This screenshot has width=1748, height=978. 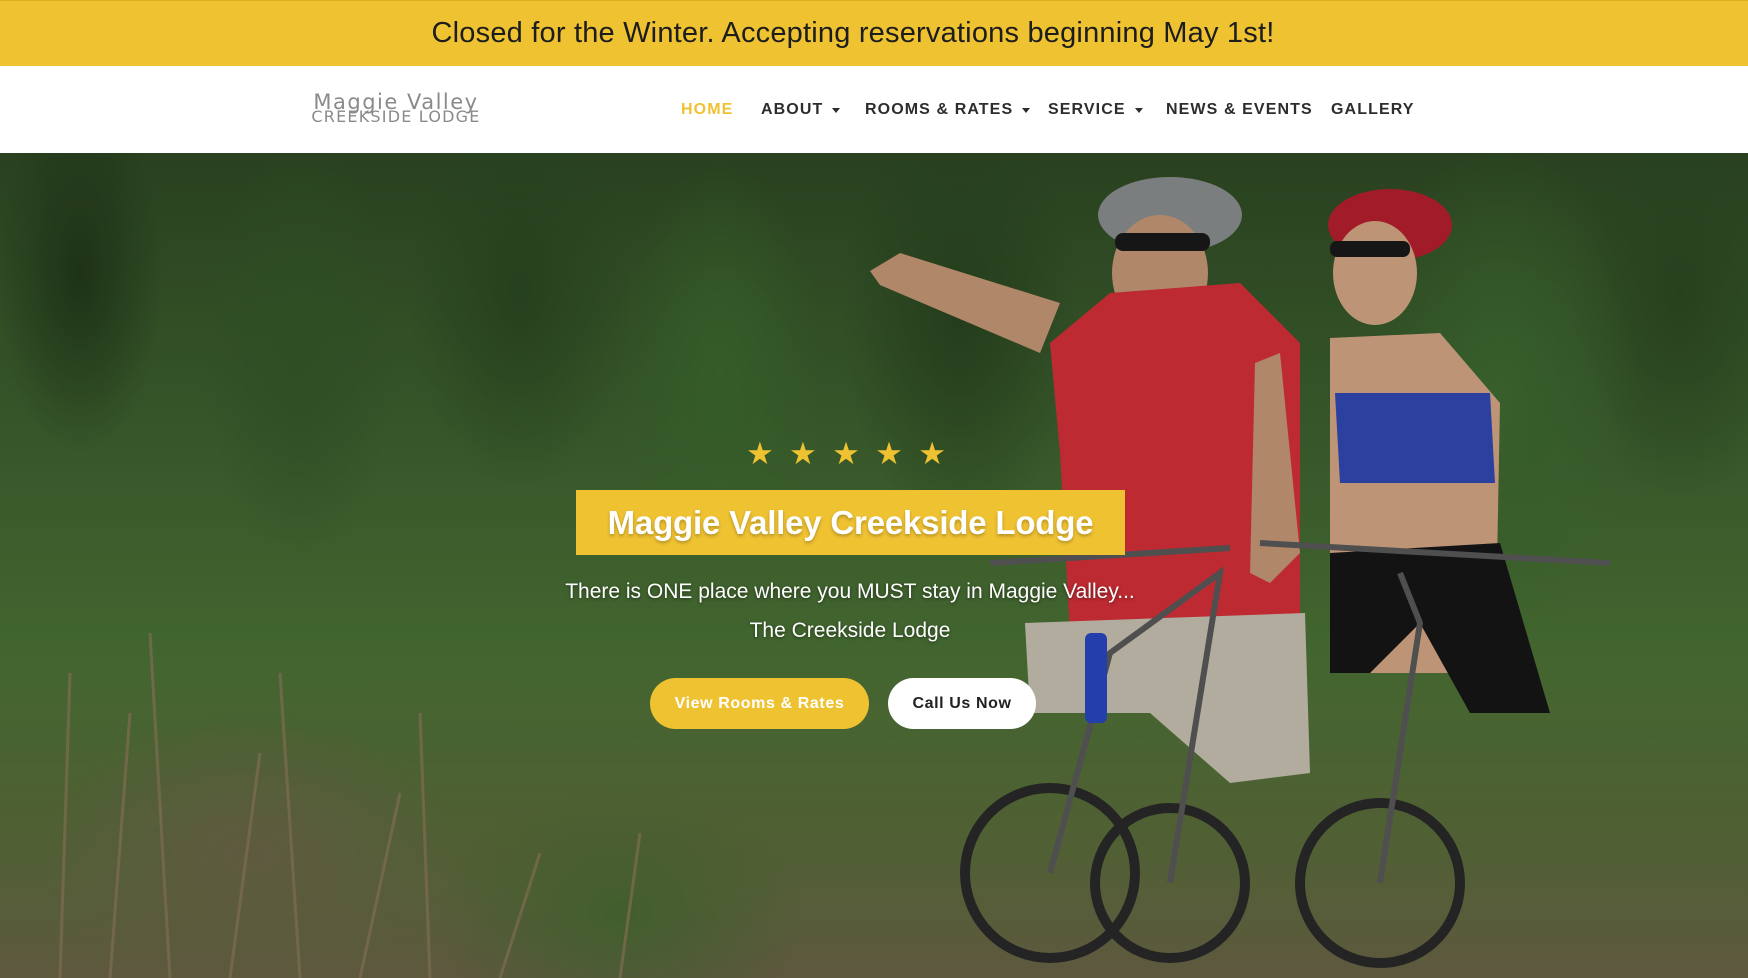 I want to click on nav-service: SERVICE, so click(x=1095, y=110).